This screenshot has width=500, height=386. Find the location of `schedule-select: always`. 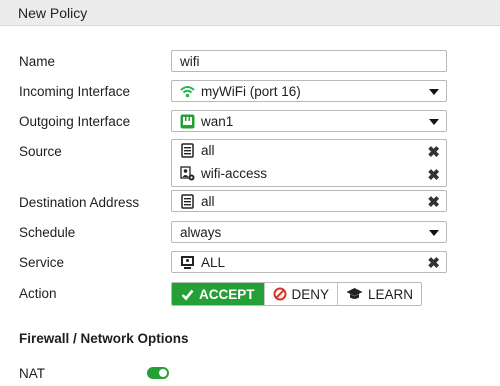

schedule-select: always is located at coordinates (309, 232).